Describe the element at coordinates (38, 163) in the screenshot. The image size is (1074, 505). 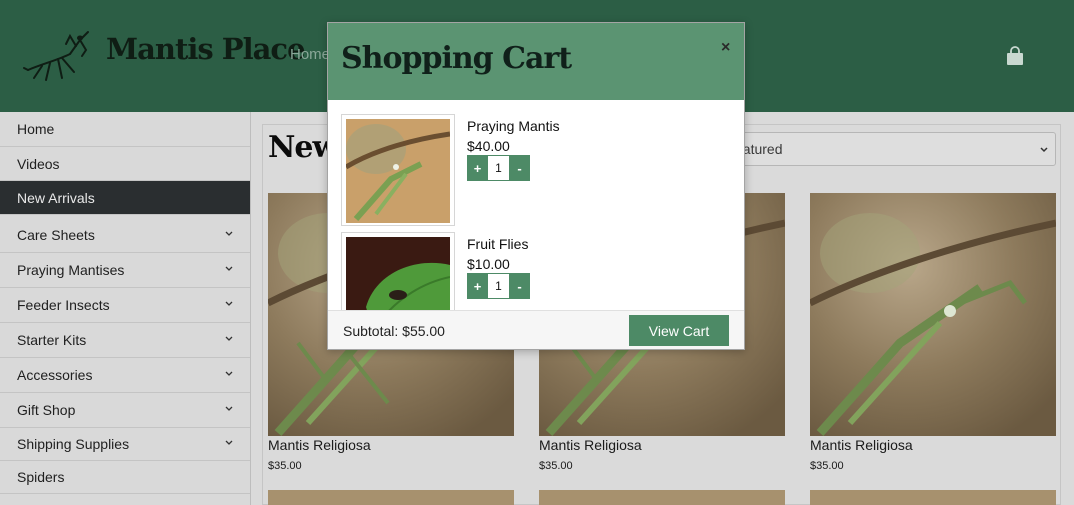
I see `sidebar-item-label: Videos` at that location.